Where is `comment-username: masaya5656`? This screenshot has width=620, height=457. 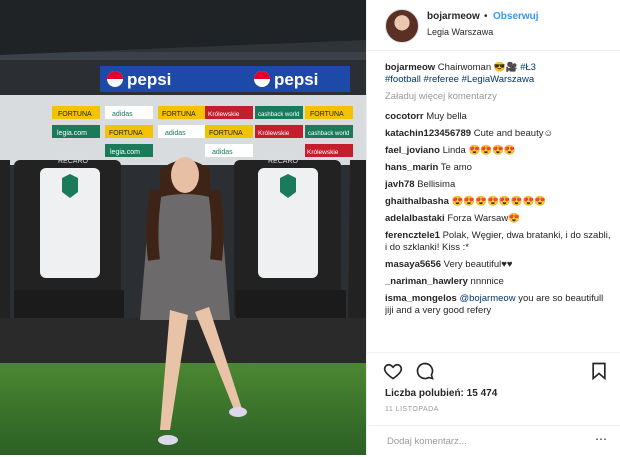
comment-username: masaya5656 is located at coordinates (413, 264).